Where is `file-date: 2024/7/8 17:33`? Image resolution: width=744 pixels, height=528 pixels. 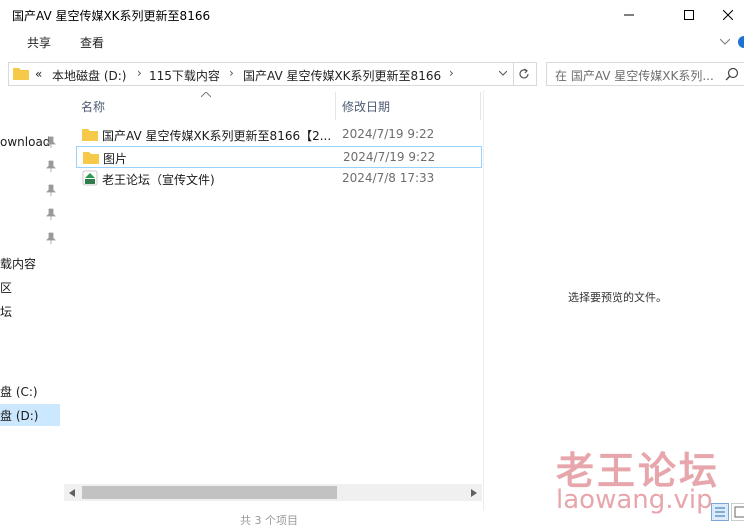
file-date: 2024/7/8 17:33 is located at coordinates (388, 178).